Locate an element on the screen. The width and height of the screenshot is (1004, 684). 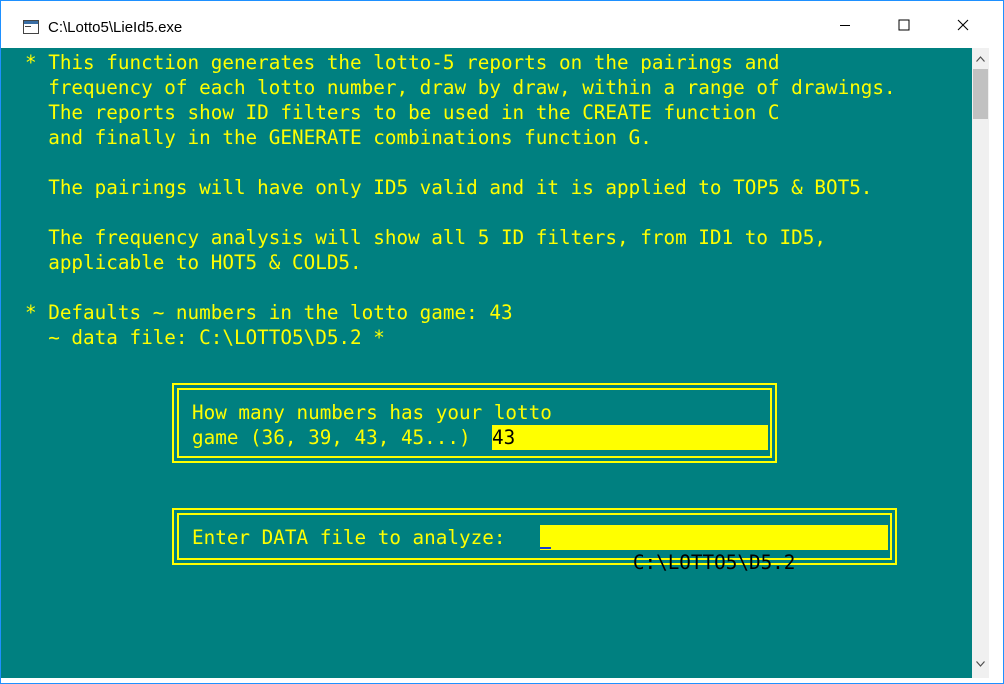
minimize-button is located at coordinates (845, 24).